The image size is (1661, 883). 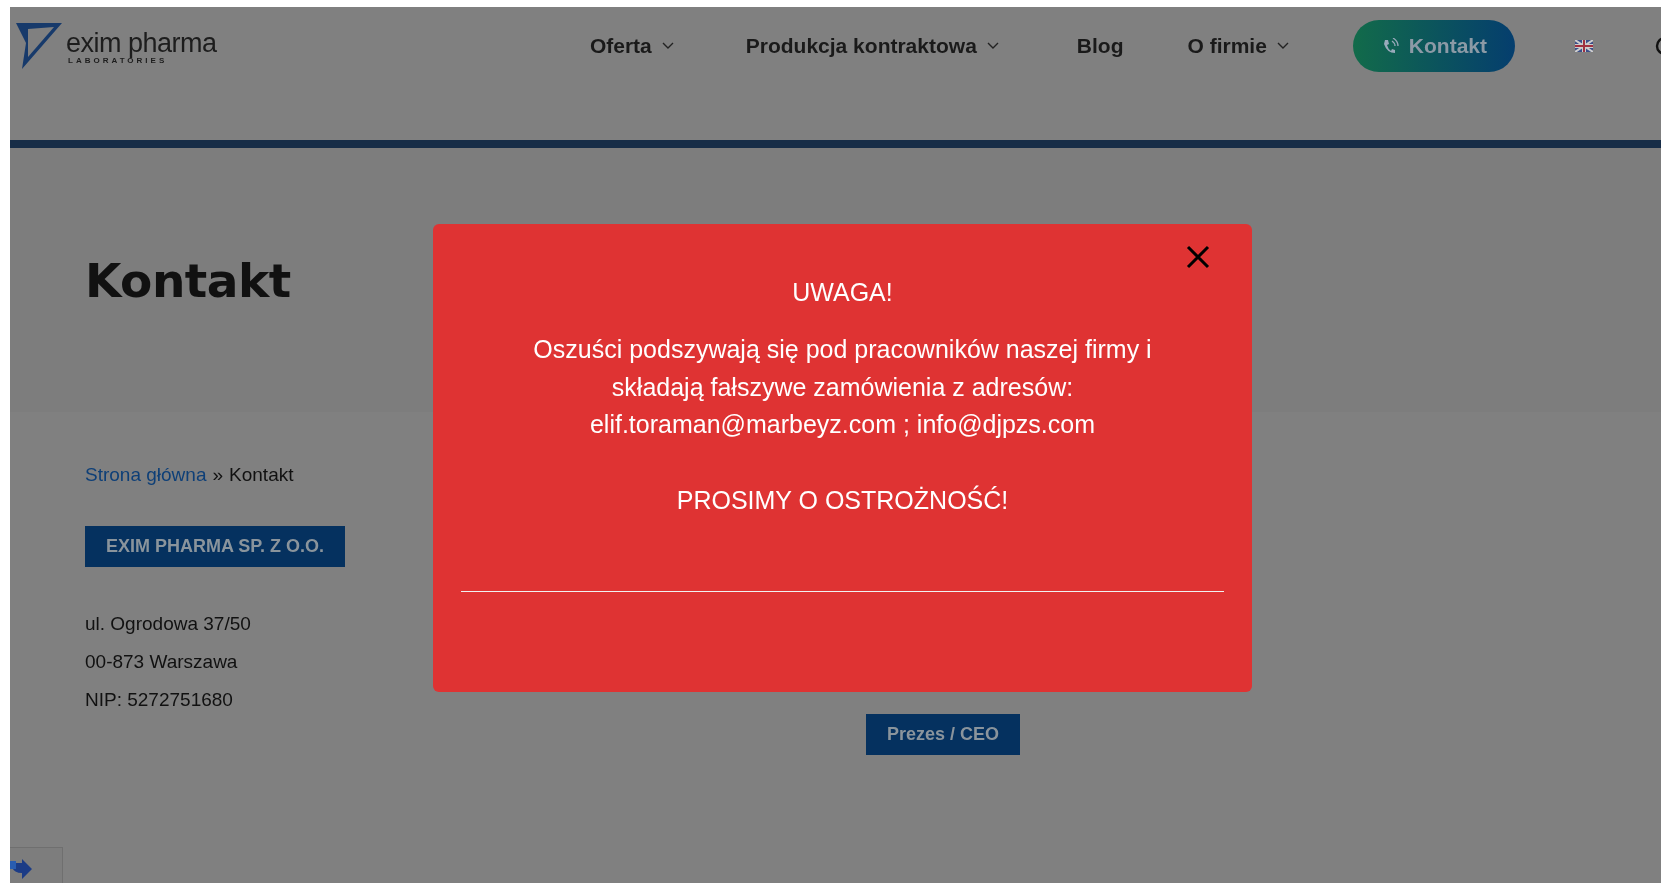 What do you see at coordinates (842, 292) in the screenshot?
I see `dialog-title: UWAGA!` at bounding box center [842, 292].